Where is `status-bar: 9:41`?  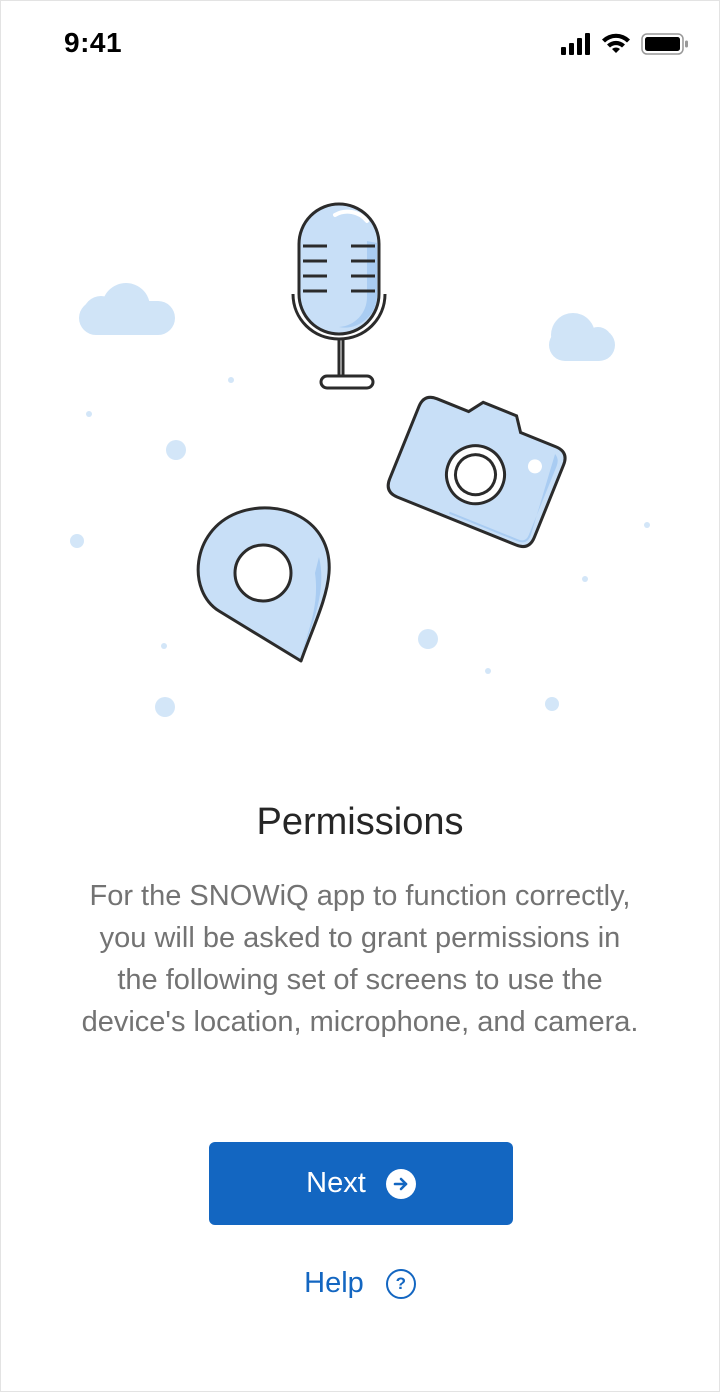 status-bar: 9:41 is located at coordinates (360, 46).